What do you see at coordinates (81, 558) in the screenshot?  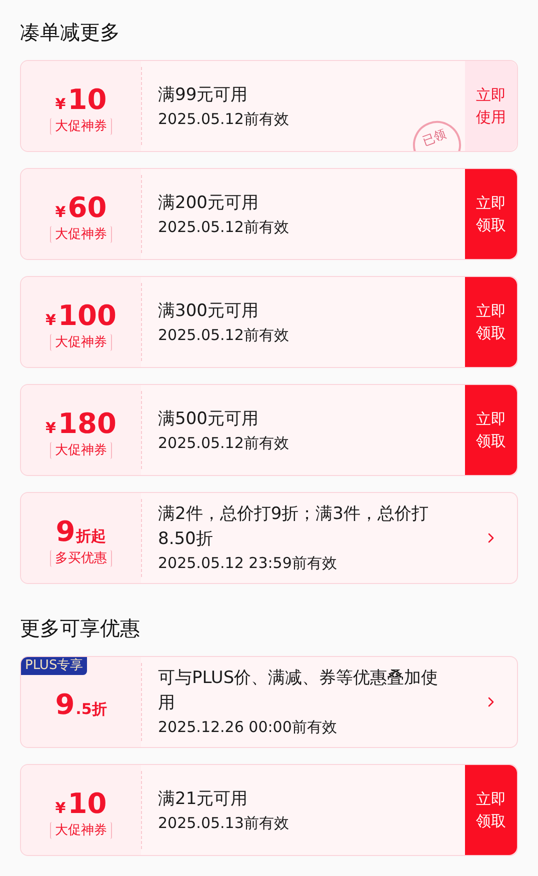 I see `coupon-tag: 多买优惠` at bounding box center [81, 558].